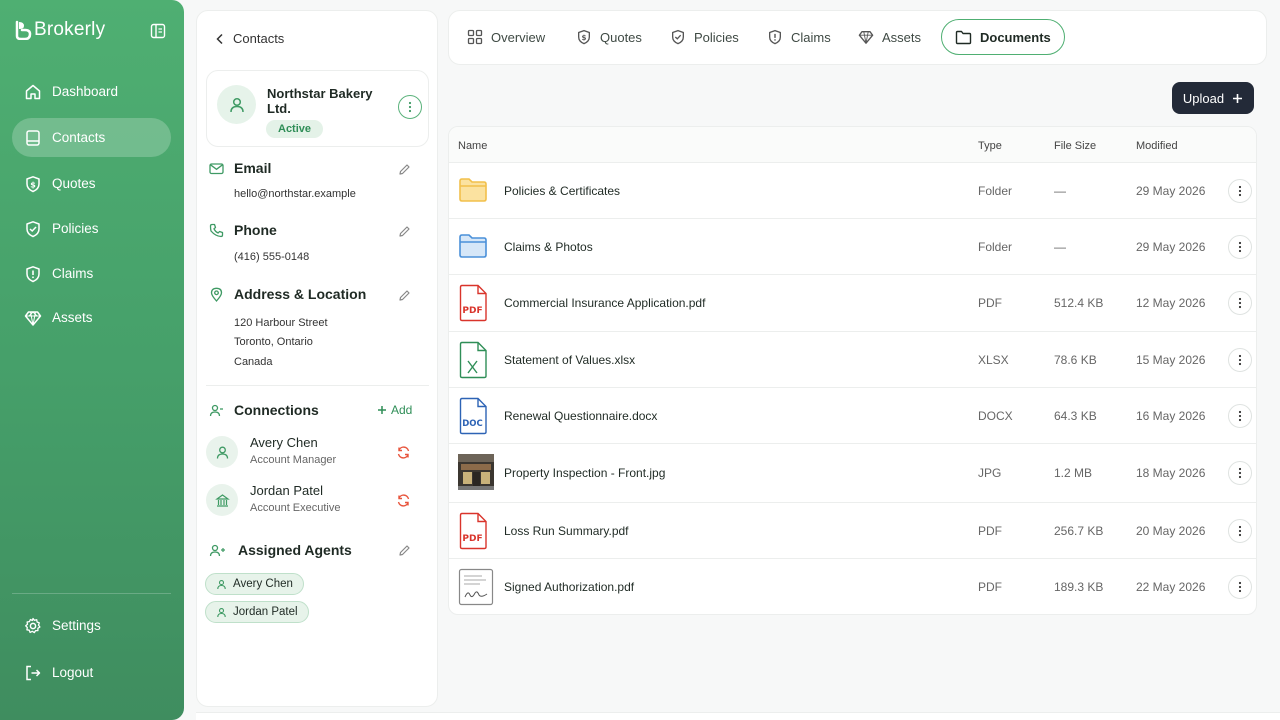 This screenshot has height=720, width=1280. I want to click on upload-label: Upload, so click(1203, 98).